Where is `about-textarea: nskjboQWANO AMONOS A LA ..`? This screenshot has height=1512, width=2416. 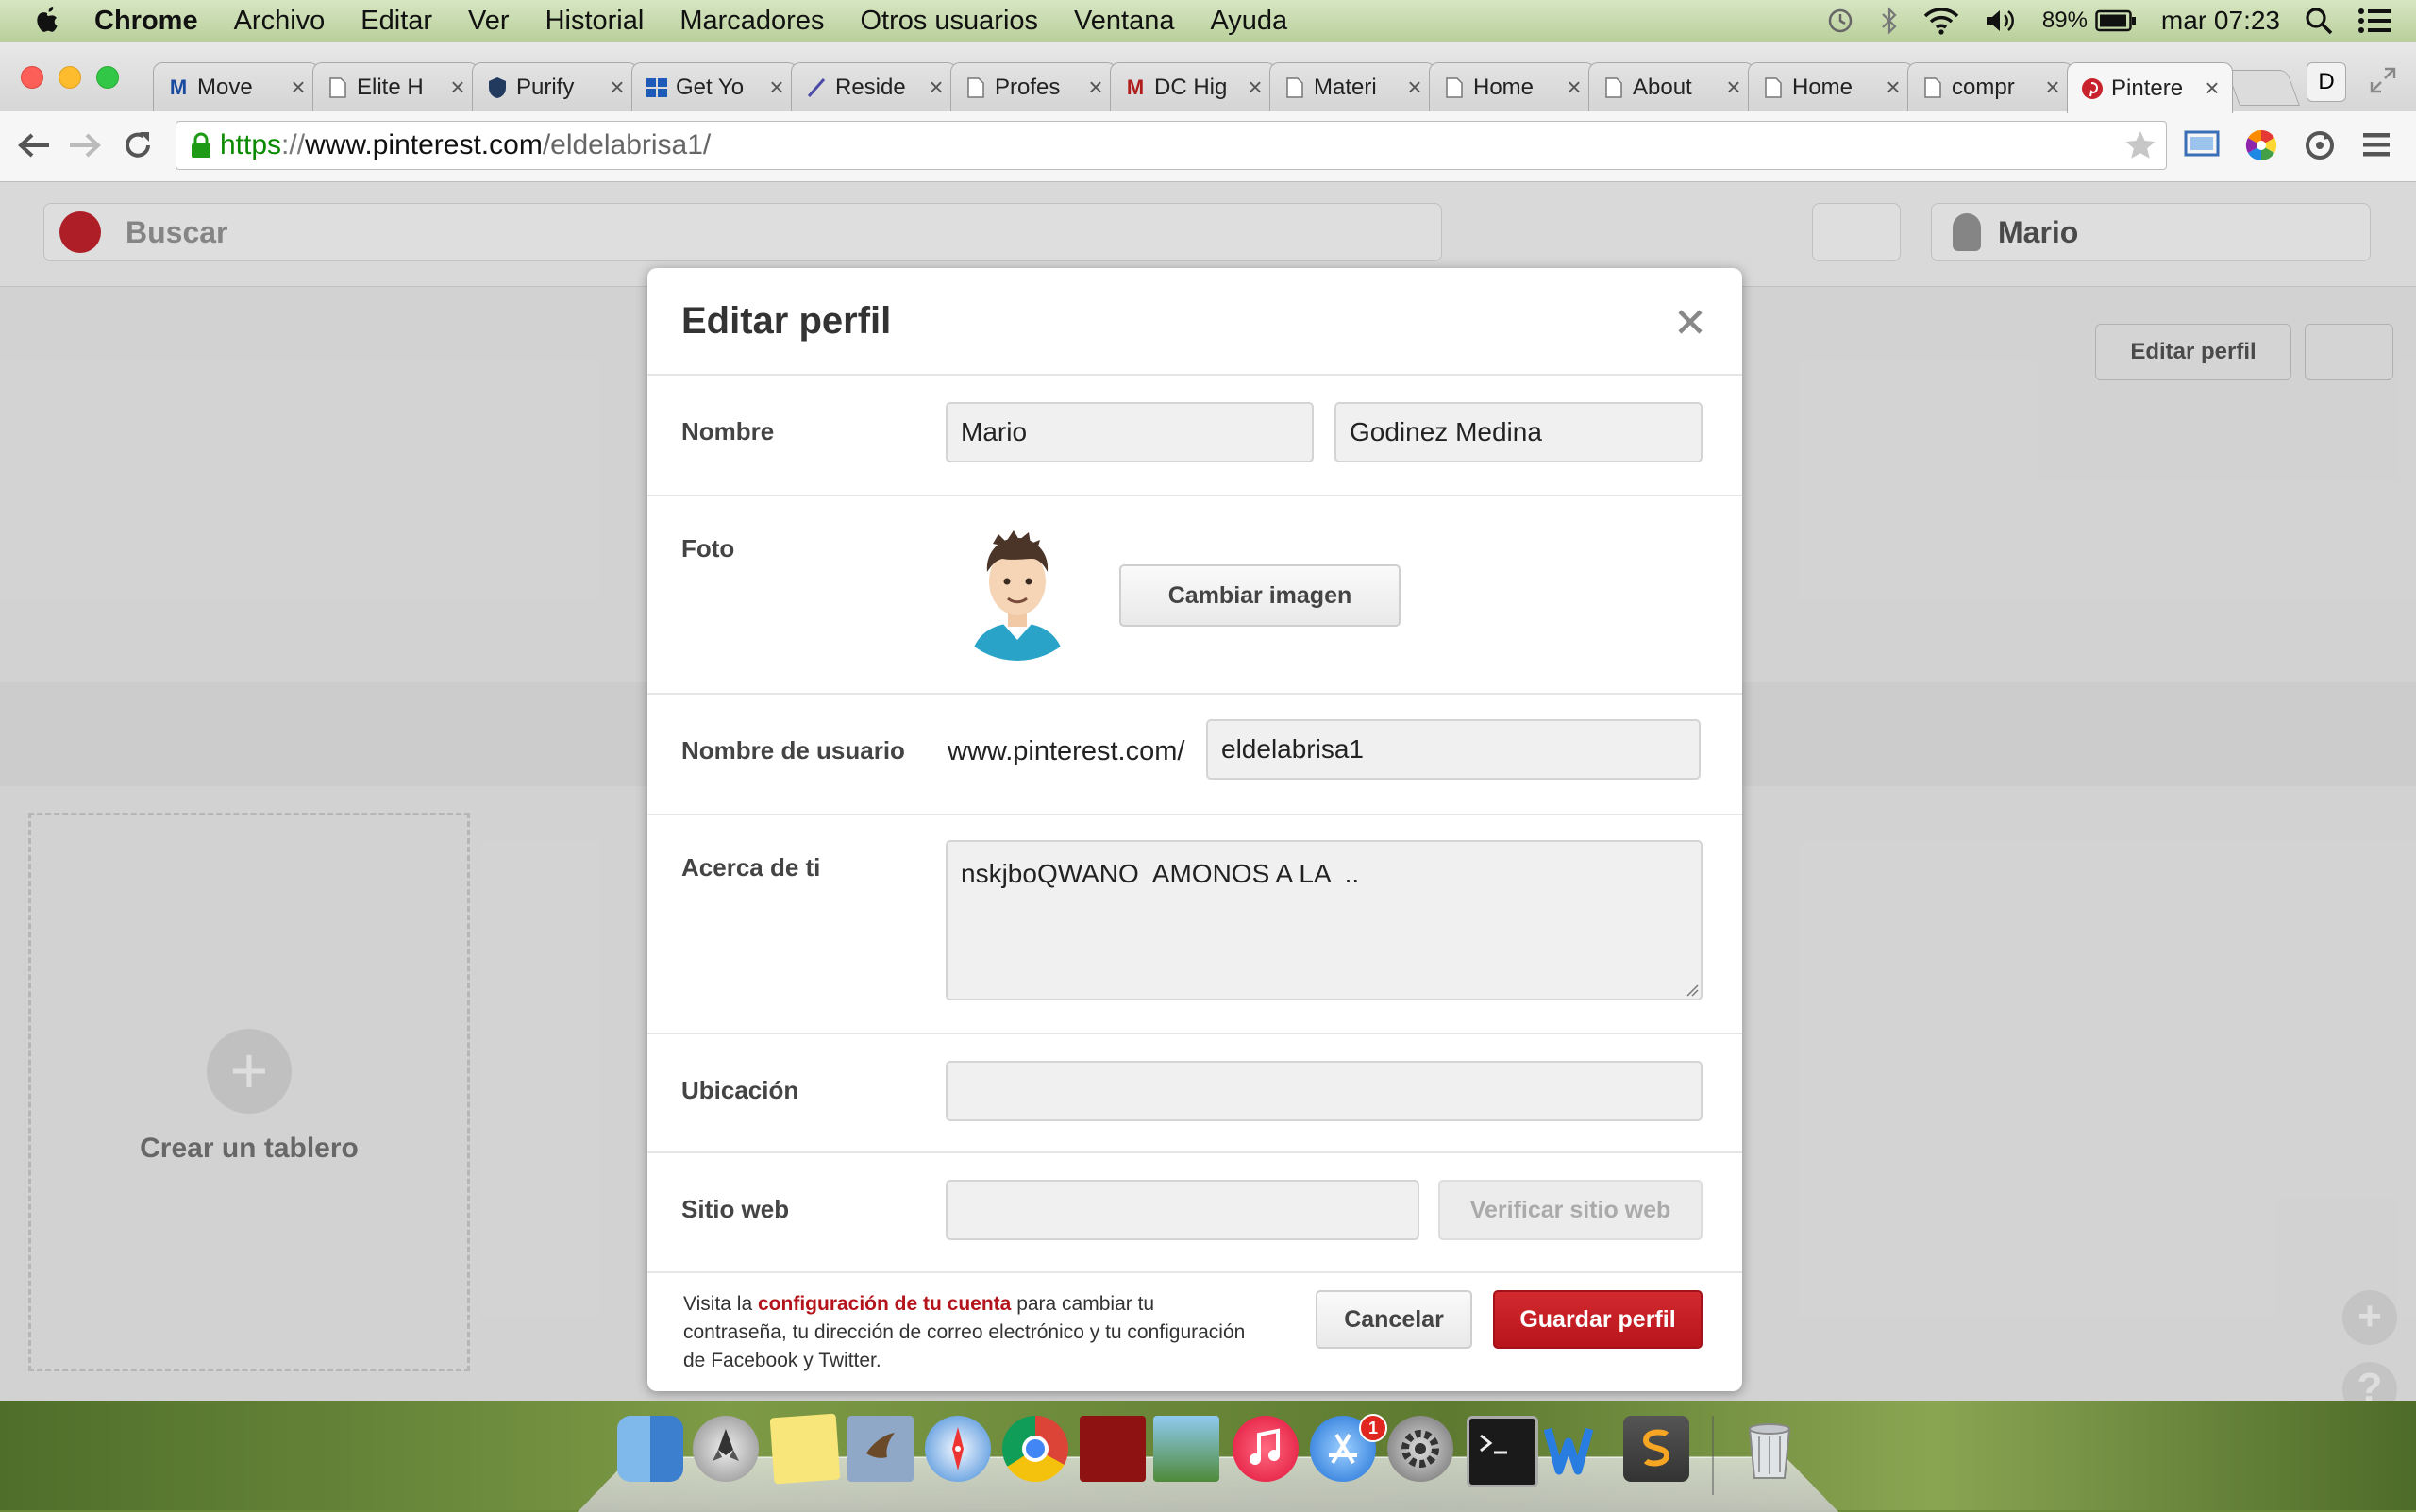
about-textarea: nskjboQWANO AMONOS A LA .. is located at coordinates (1324, 920).